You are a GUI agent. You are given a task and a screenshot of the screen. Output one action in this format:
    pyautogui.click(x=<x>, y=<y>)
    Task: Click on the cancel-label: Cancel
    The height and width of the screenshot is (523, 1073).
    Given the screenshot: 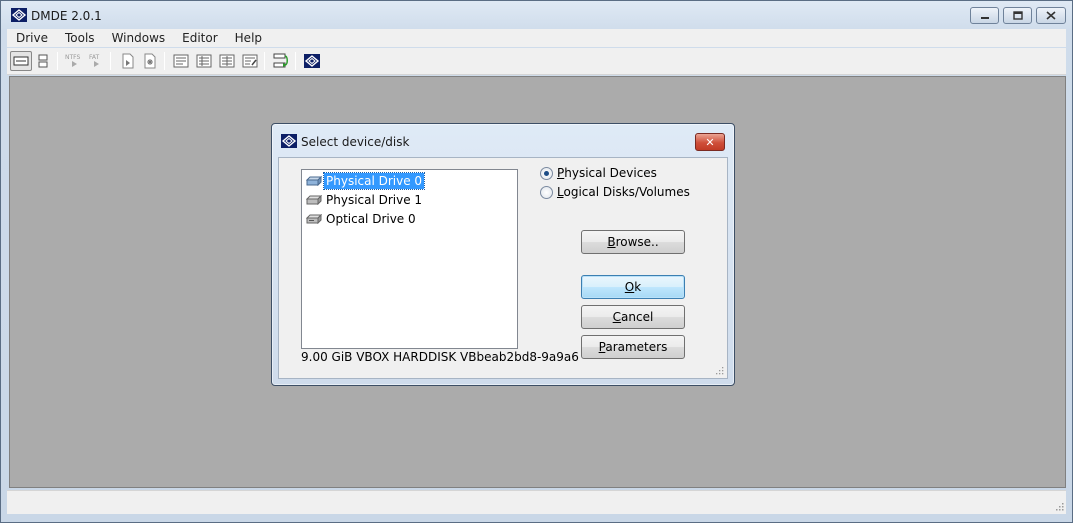 What is the action you would take?
    pyautogui.click(x=633, y=317)
    